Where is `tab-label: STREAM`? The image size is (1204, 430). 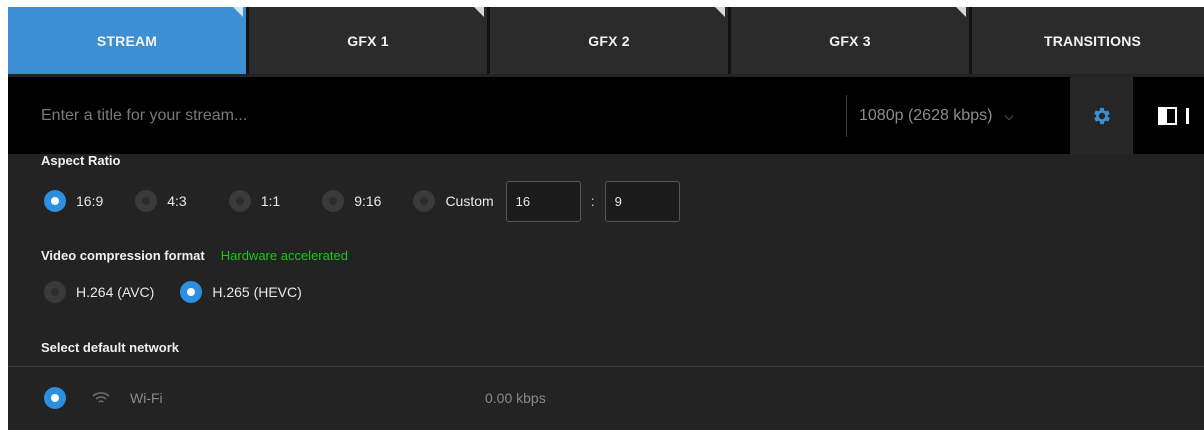 tab-label: STREAM is located at coordinates (127, 40).